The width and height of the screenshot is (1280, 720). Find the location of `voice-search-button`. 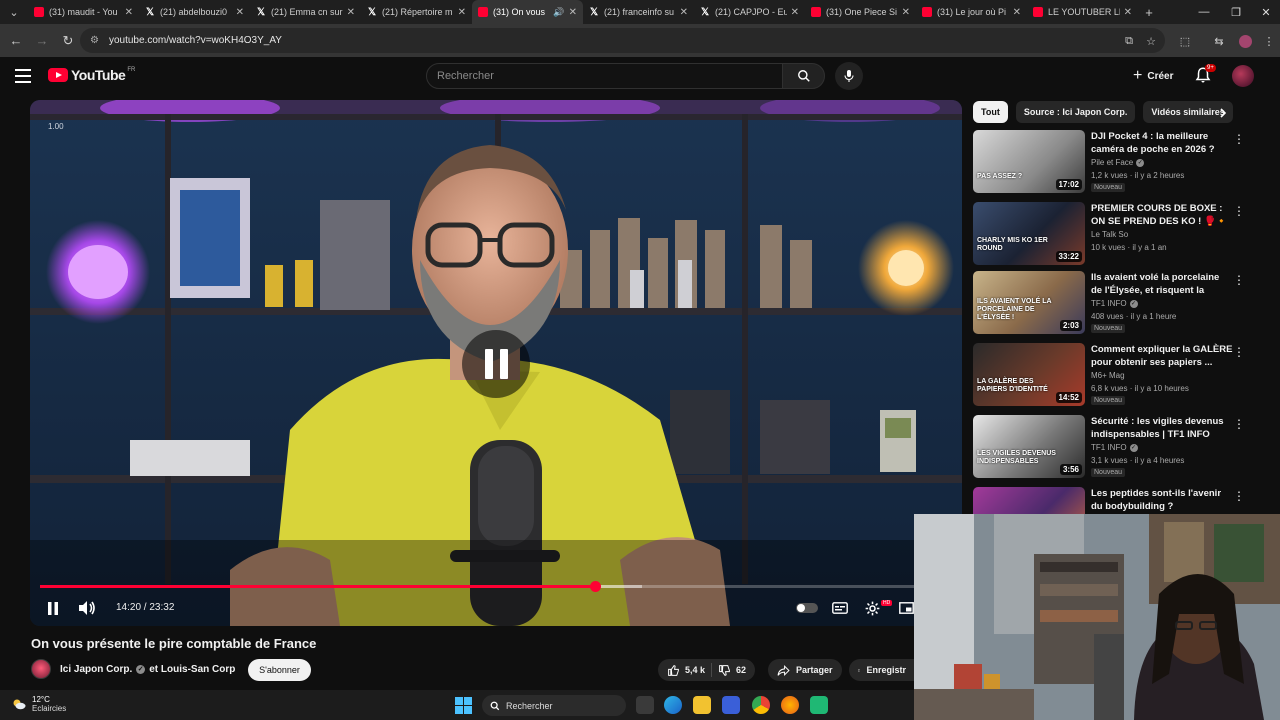

voice-search-button is located at coordinates (849, 76).